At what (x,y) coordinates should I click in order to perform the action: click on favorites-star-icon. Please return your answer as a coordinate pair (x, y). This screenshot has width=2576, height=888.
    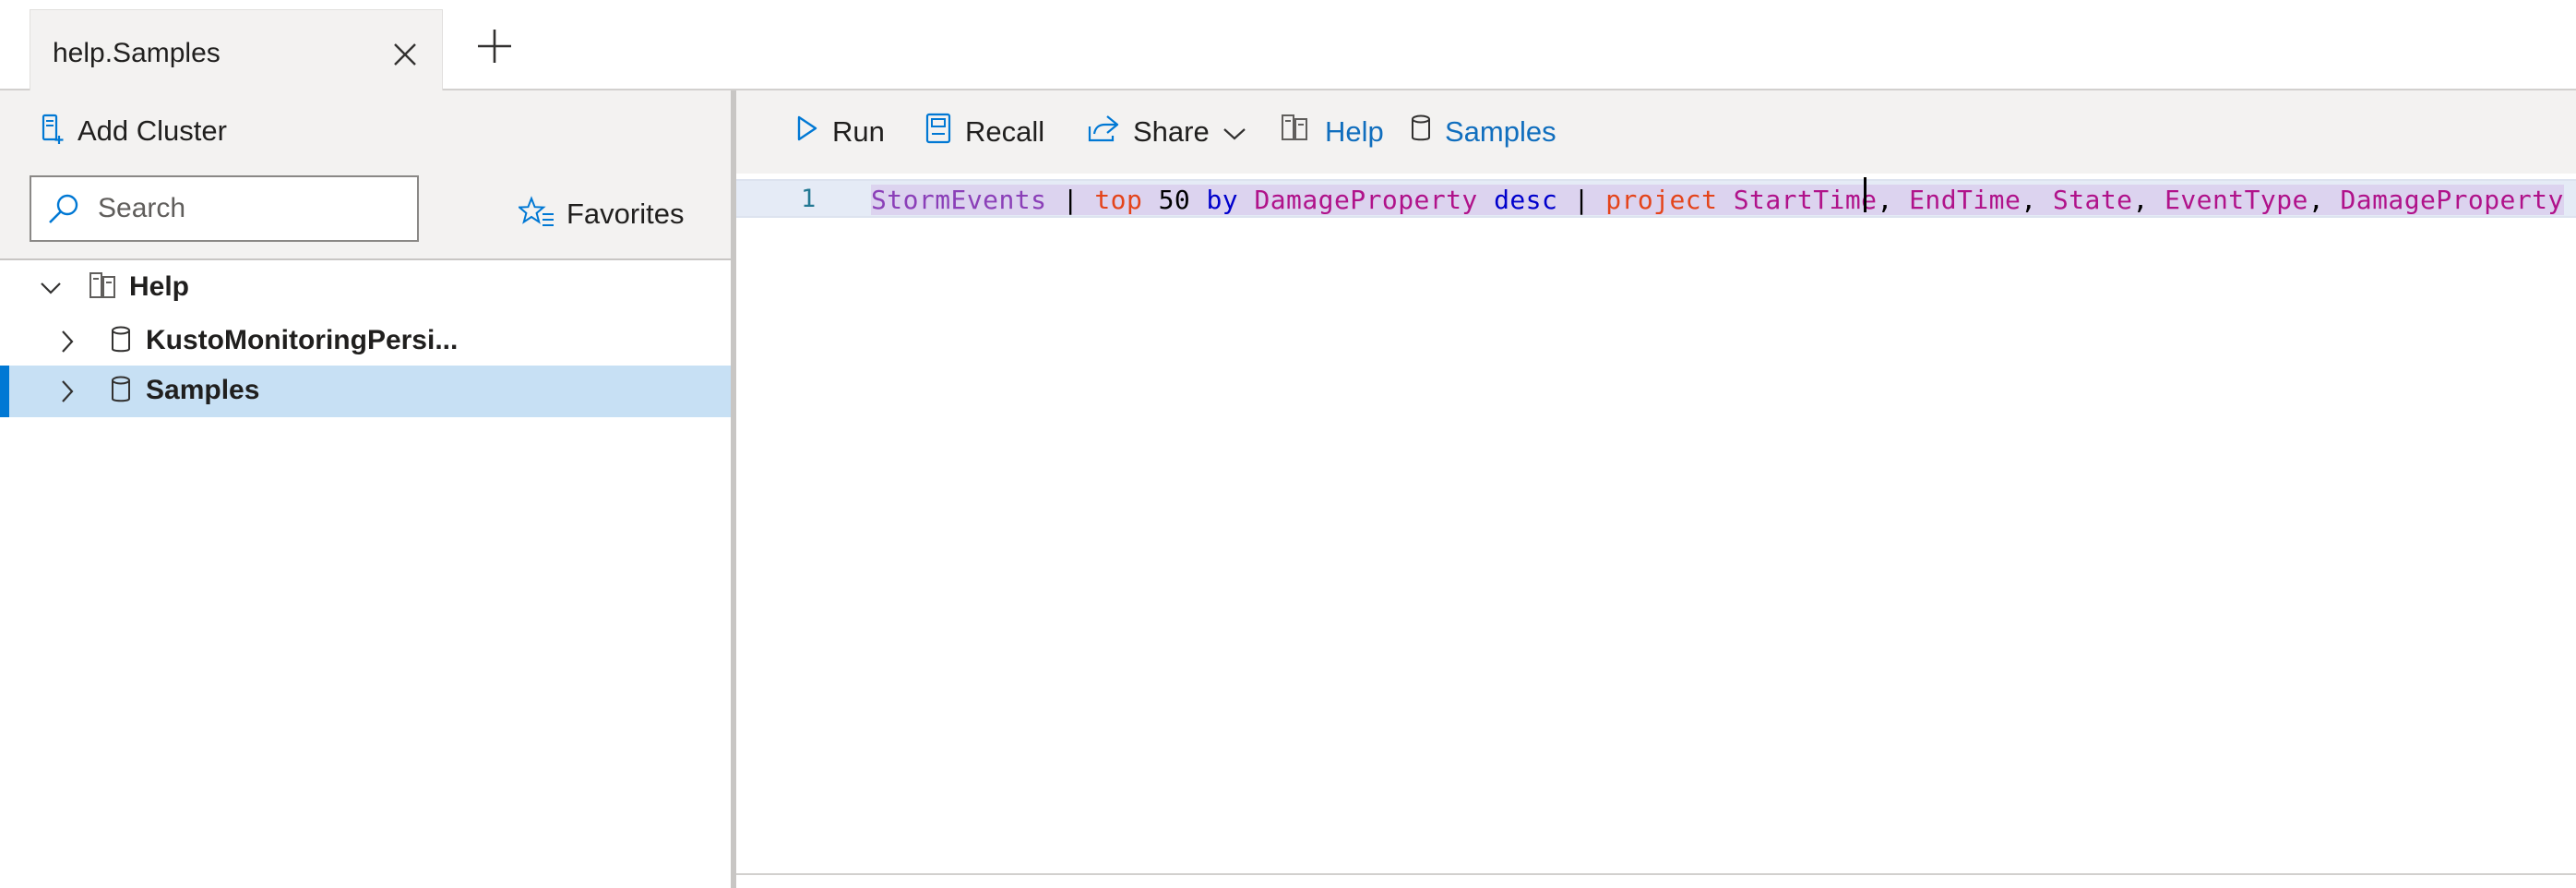
    Looking at the image, I should click on (536, 214).